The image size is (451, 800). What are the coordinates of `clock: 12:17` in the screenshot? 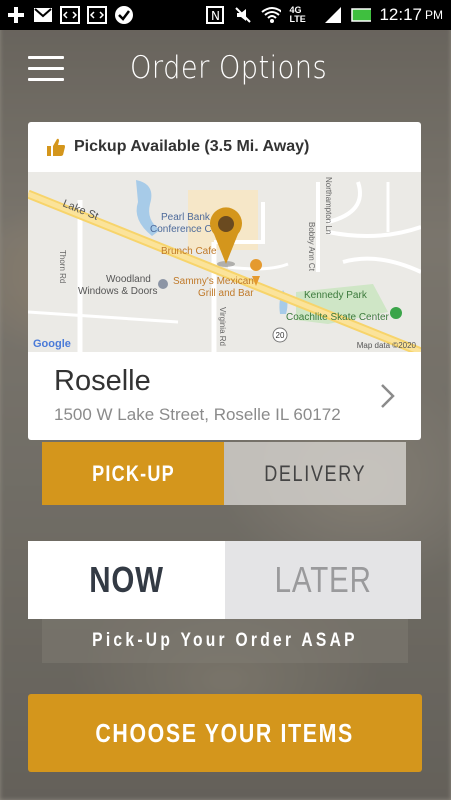 It's located at (400, 14).